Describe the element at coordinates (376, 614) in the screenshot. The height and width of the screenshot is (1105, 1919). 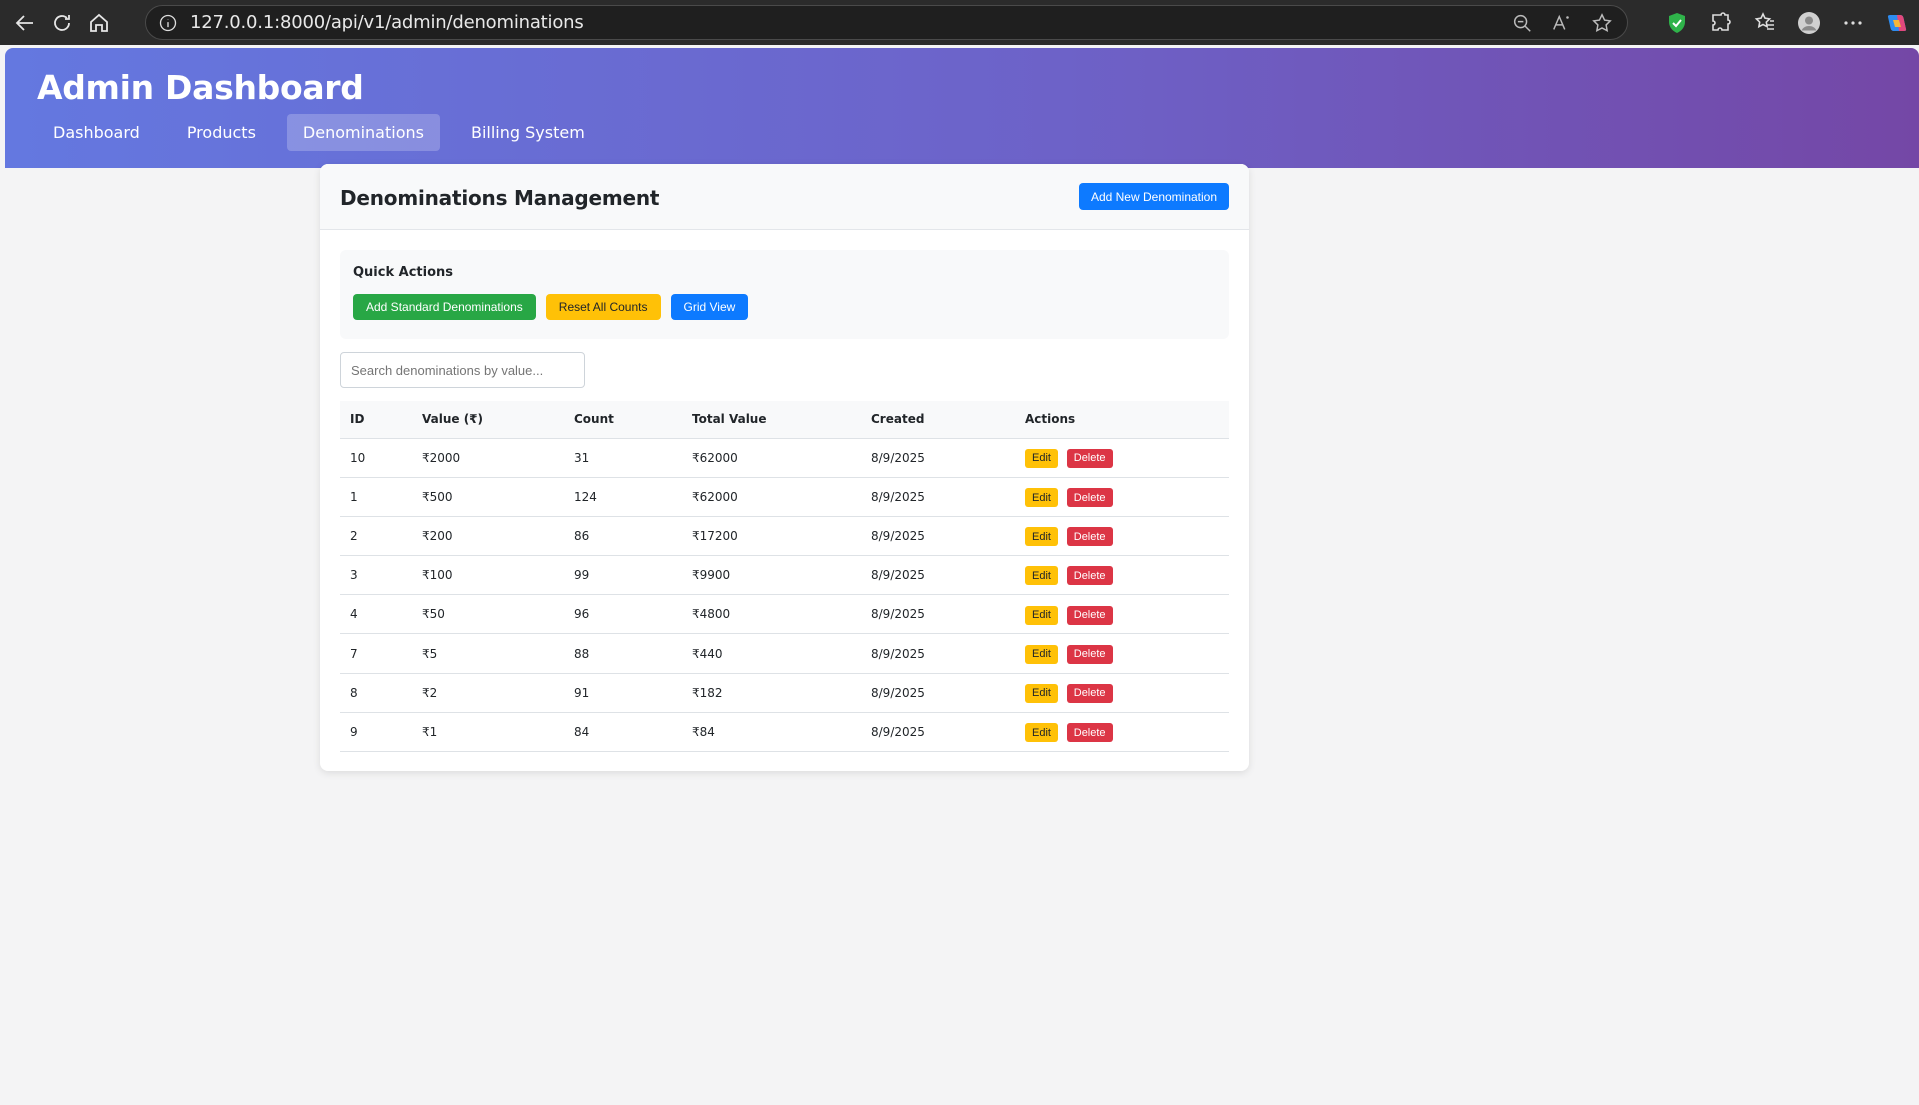
I see `cell-id: 4` at that location.